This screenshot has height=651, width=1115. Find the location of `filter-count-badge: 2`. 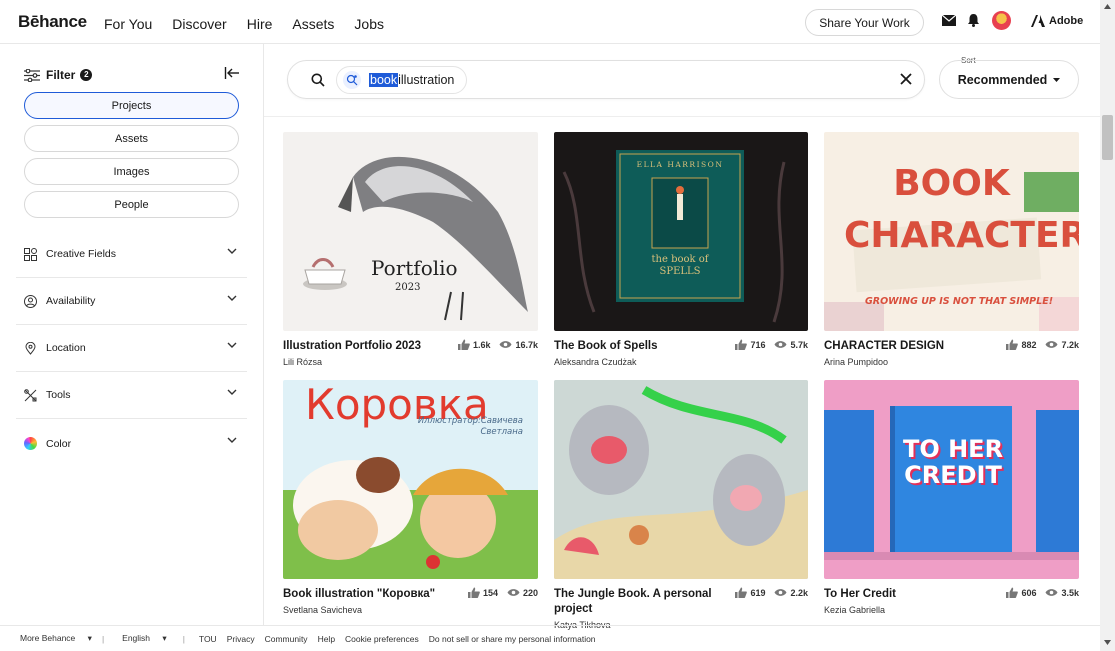

filter-count-badge: 2 is located at coordinates (86, 75).